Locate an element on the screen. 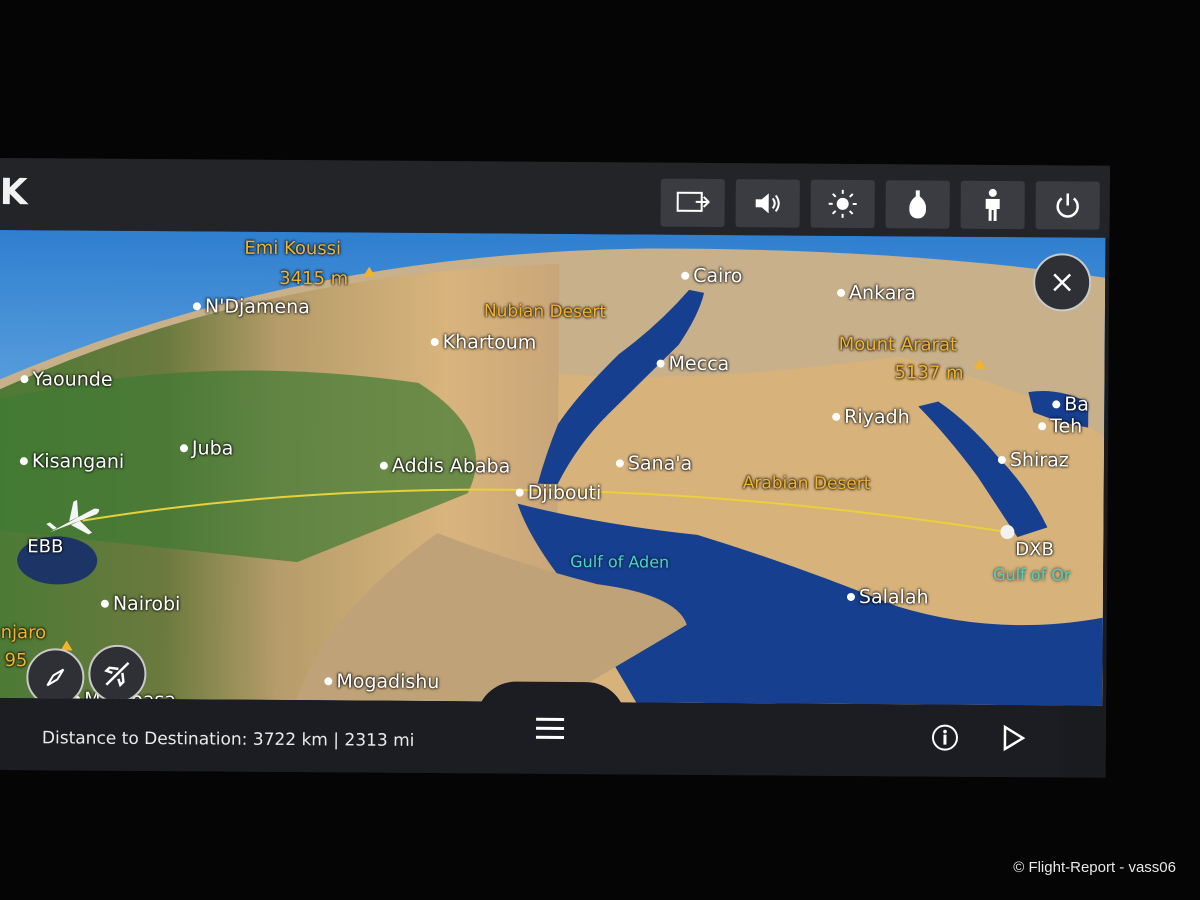 The width and height of the screenshot is (1200, 900). poi-nubian-desert: Nubian Desert is located at coordinates (545, 312).